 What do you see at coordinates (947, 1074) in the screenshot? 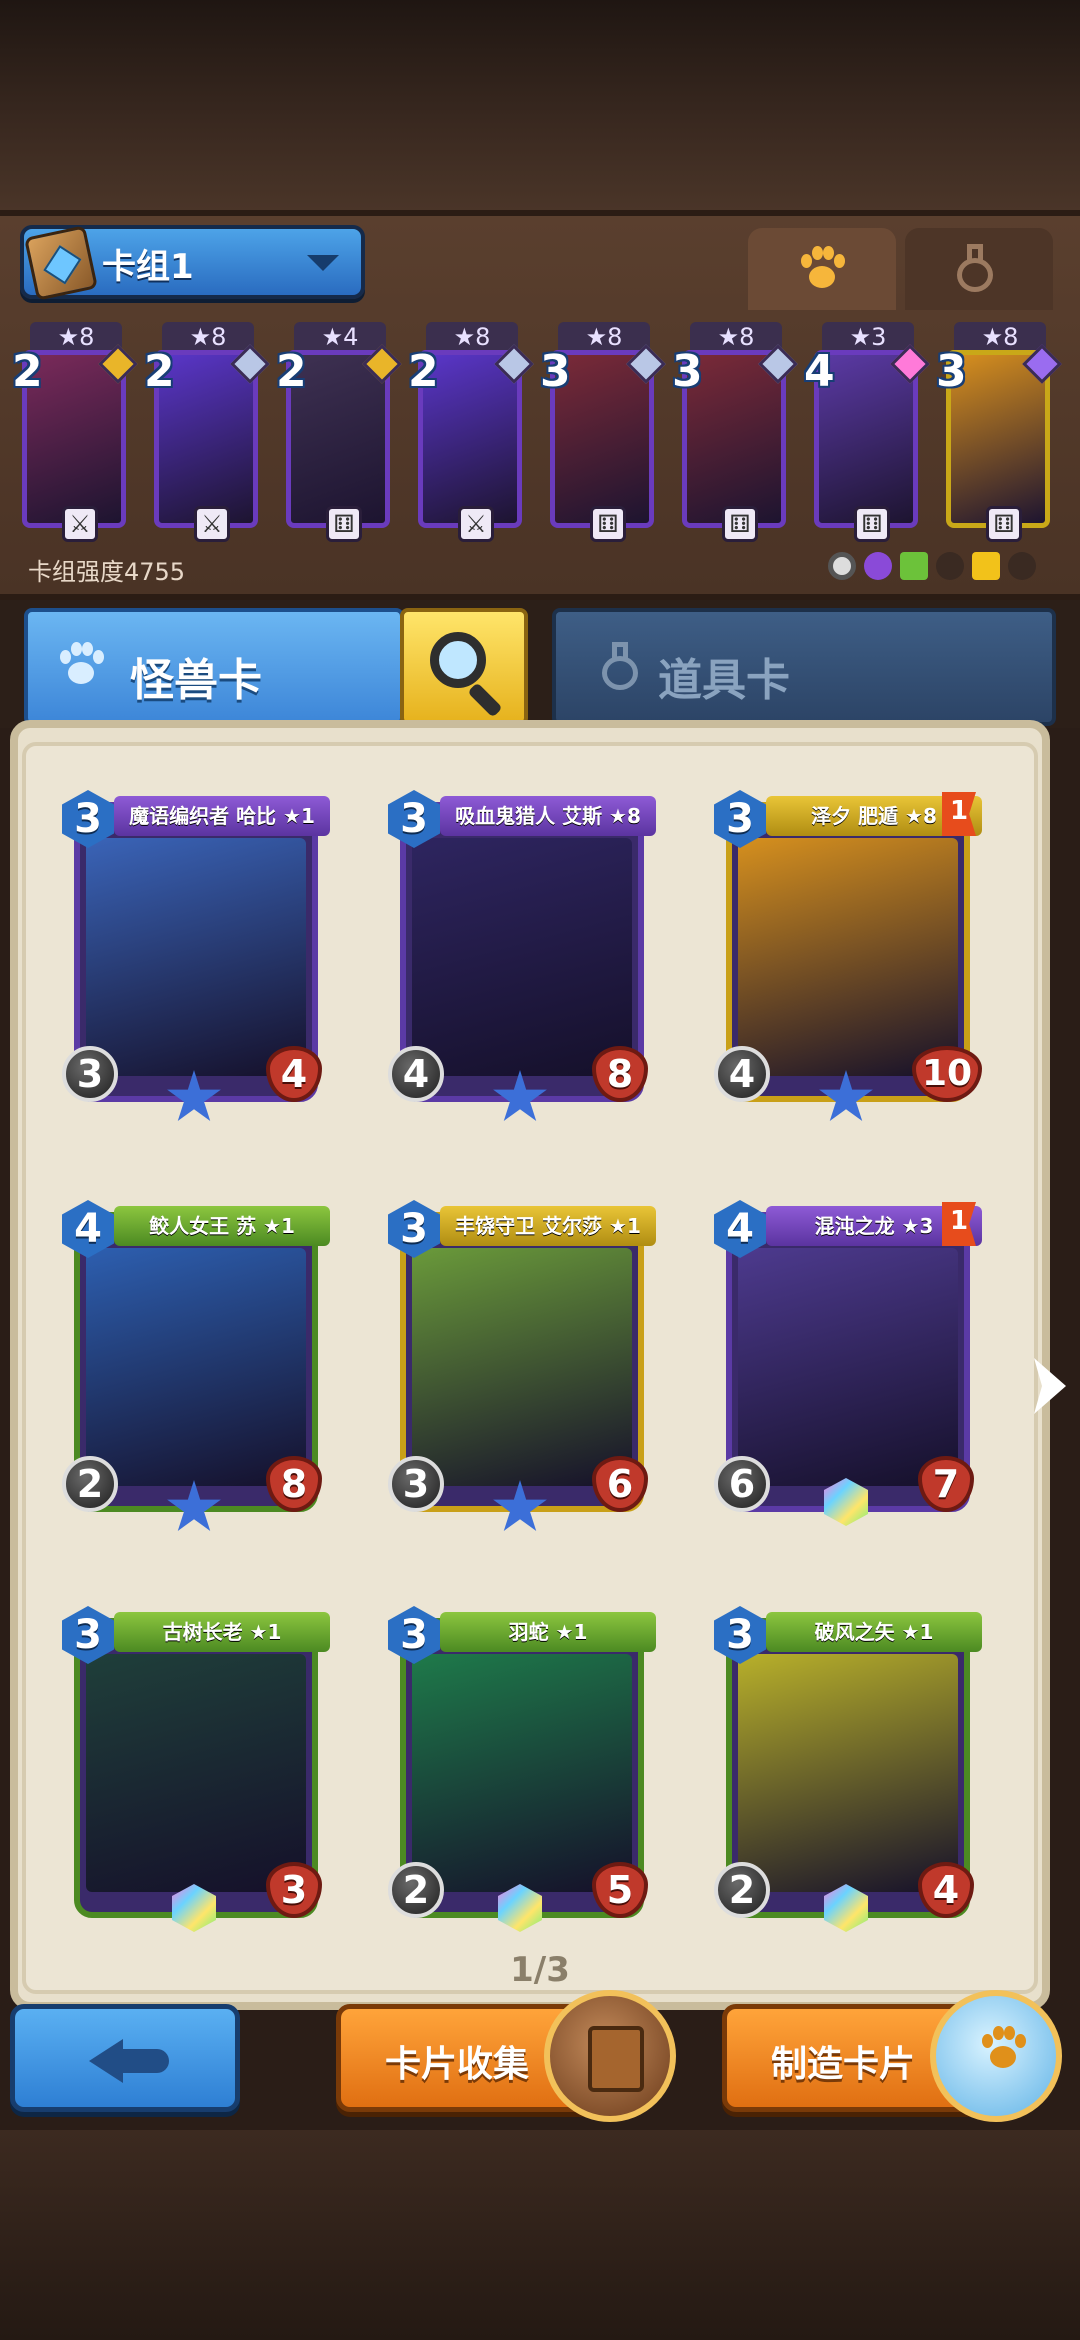
I see `card-health: 10` at bounding box center [947, 1074].